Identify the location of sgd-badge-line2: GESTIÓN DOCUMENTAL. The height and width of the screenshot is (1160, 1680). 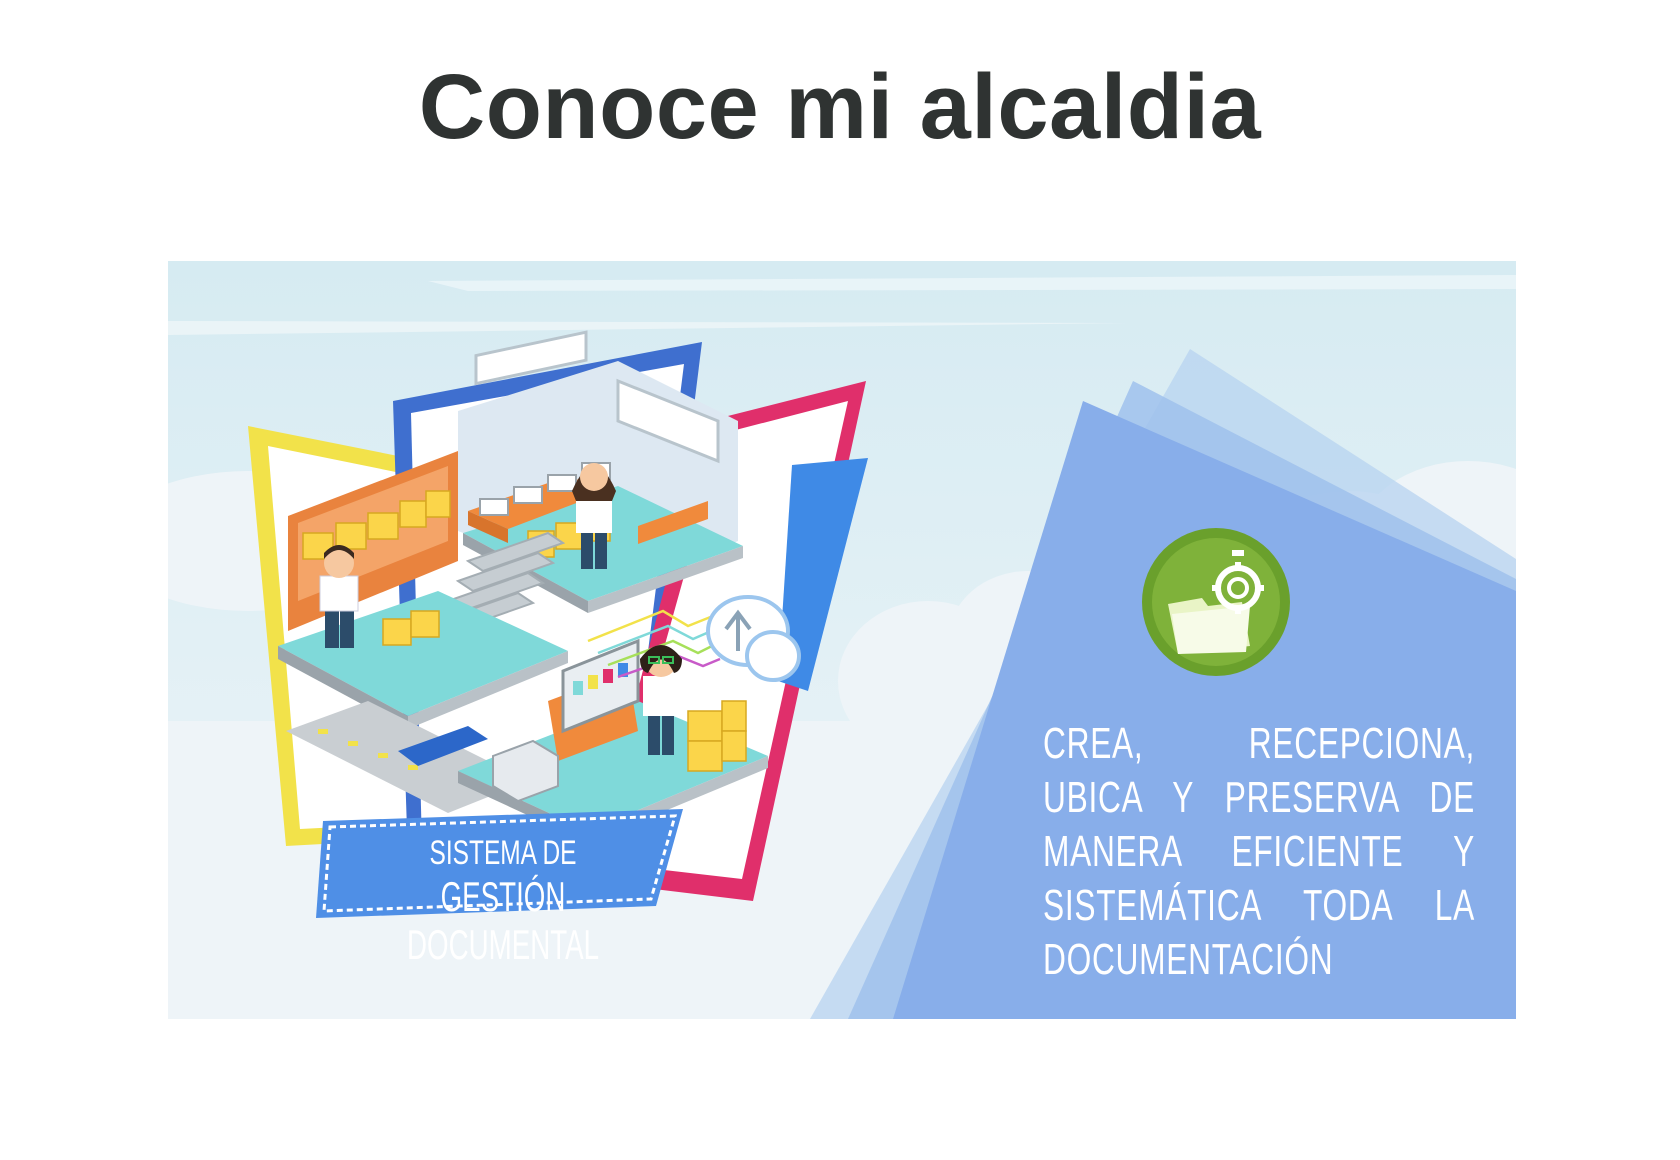
(503, 920).